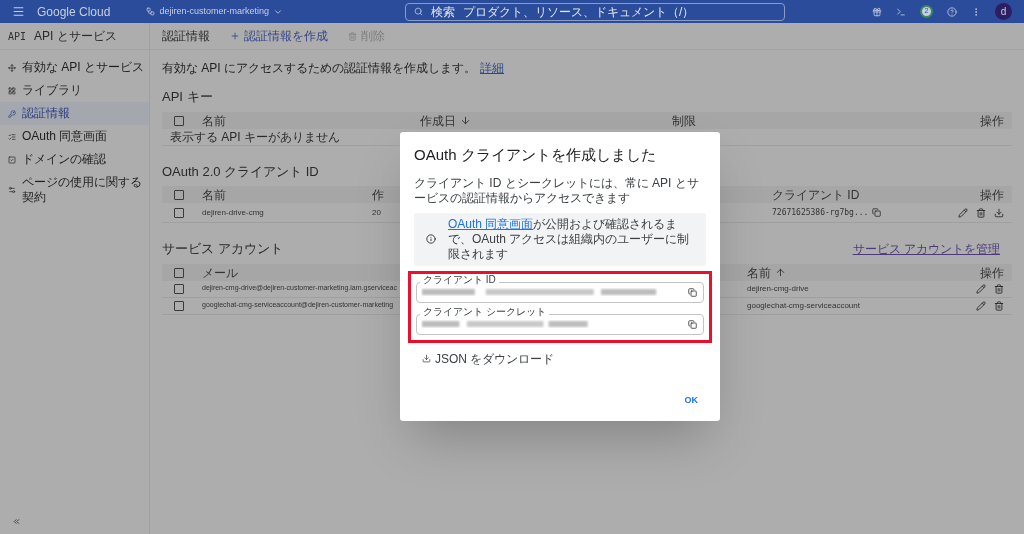 The height and width of the screenshot is (534, 1024). What do you see at coordinates (222, 249) in the screenshot?
I see `section-title: サービス アカウント` at bounding box center [222, 249].